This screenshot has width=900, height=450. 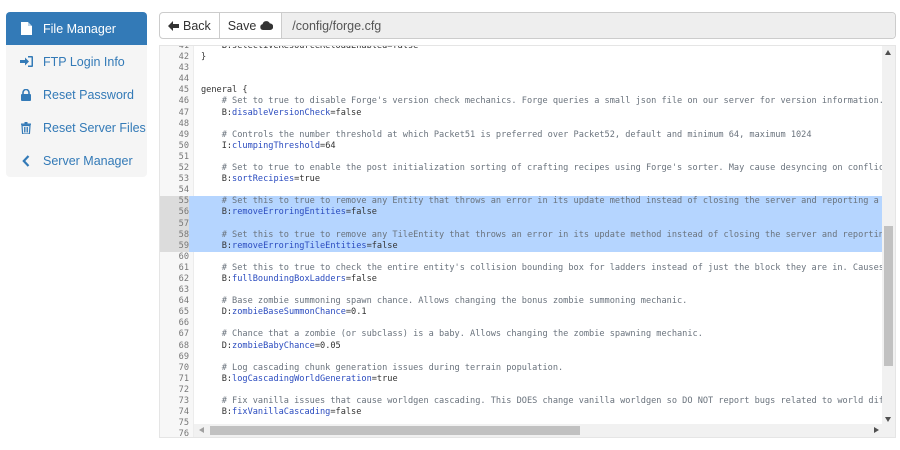 What do you see at coordinates (217, 345) in the screenshot?
I see `config-text: D:` at bounding box center [217, 345].